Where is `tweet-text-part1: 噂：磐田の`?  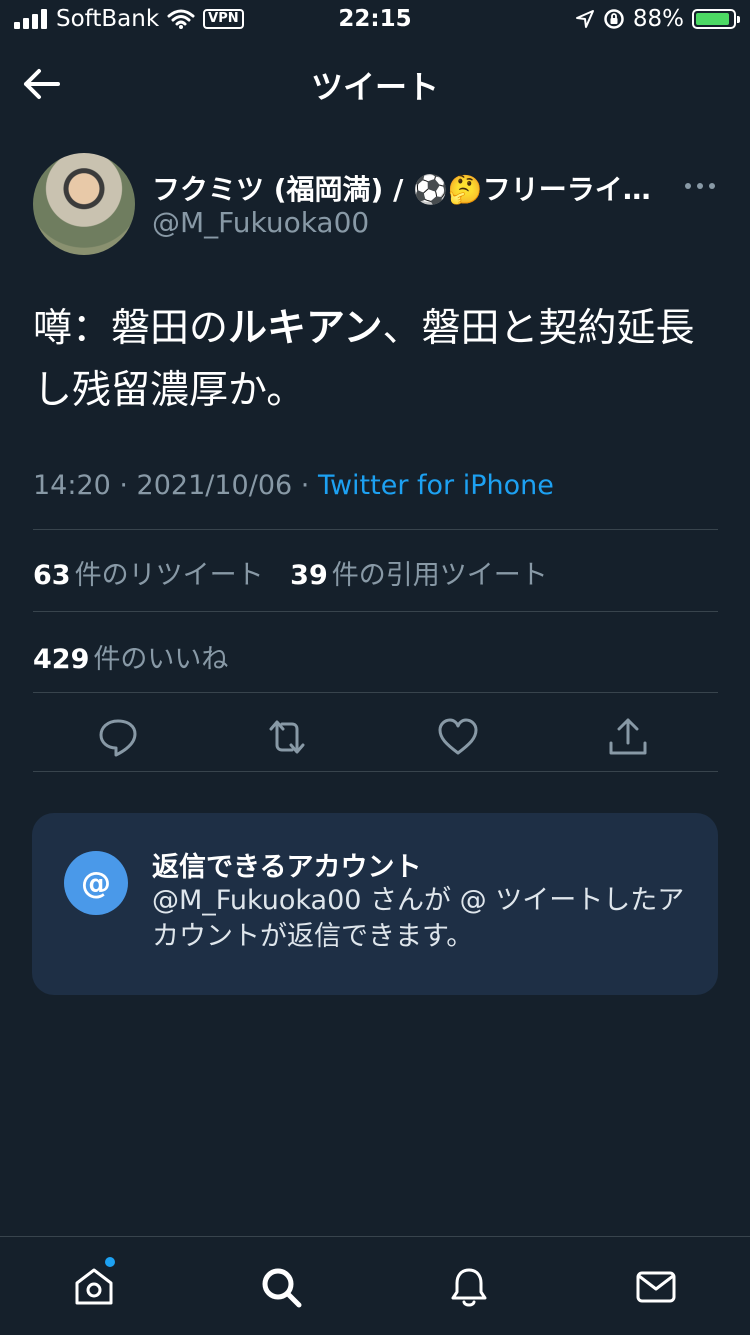 tweet-text-part1: 噂：磐田の is located at coordinates (131, 328).